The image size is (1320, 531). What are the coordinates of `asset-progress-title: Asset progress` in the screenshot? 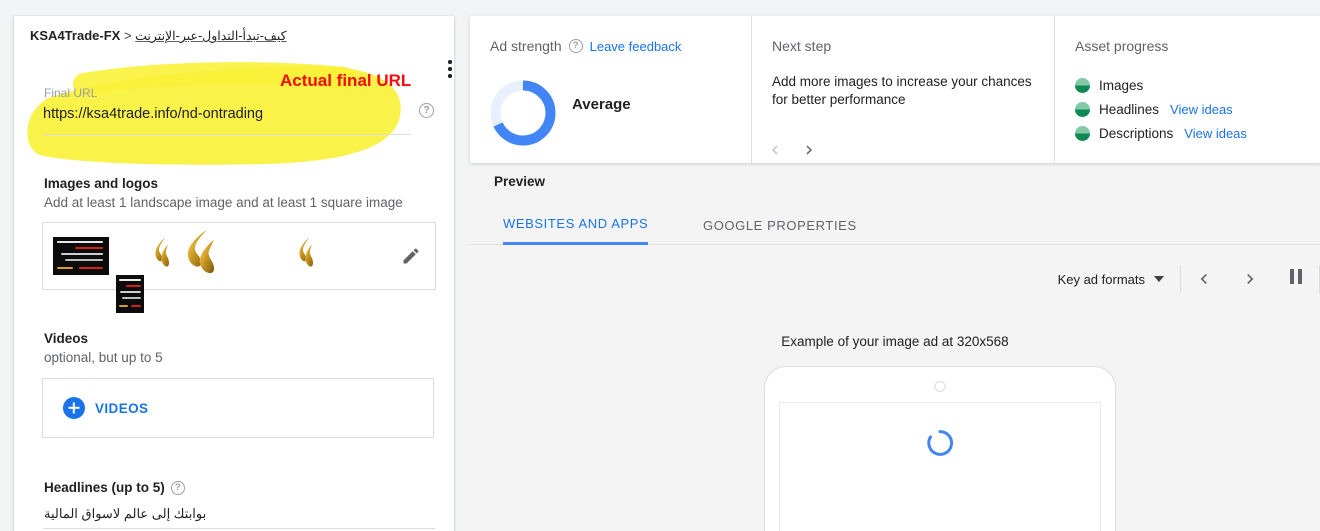 It's located at (1122, 46).